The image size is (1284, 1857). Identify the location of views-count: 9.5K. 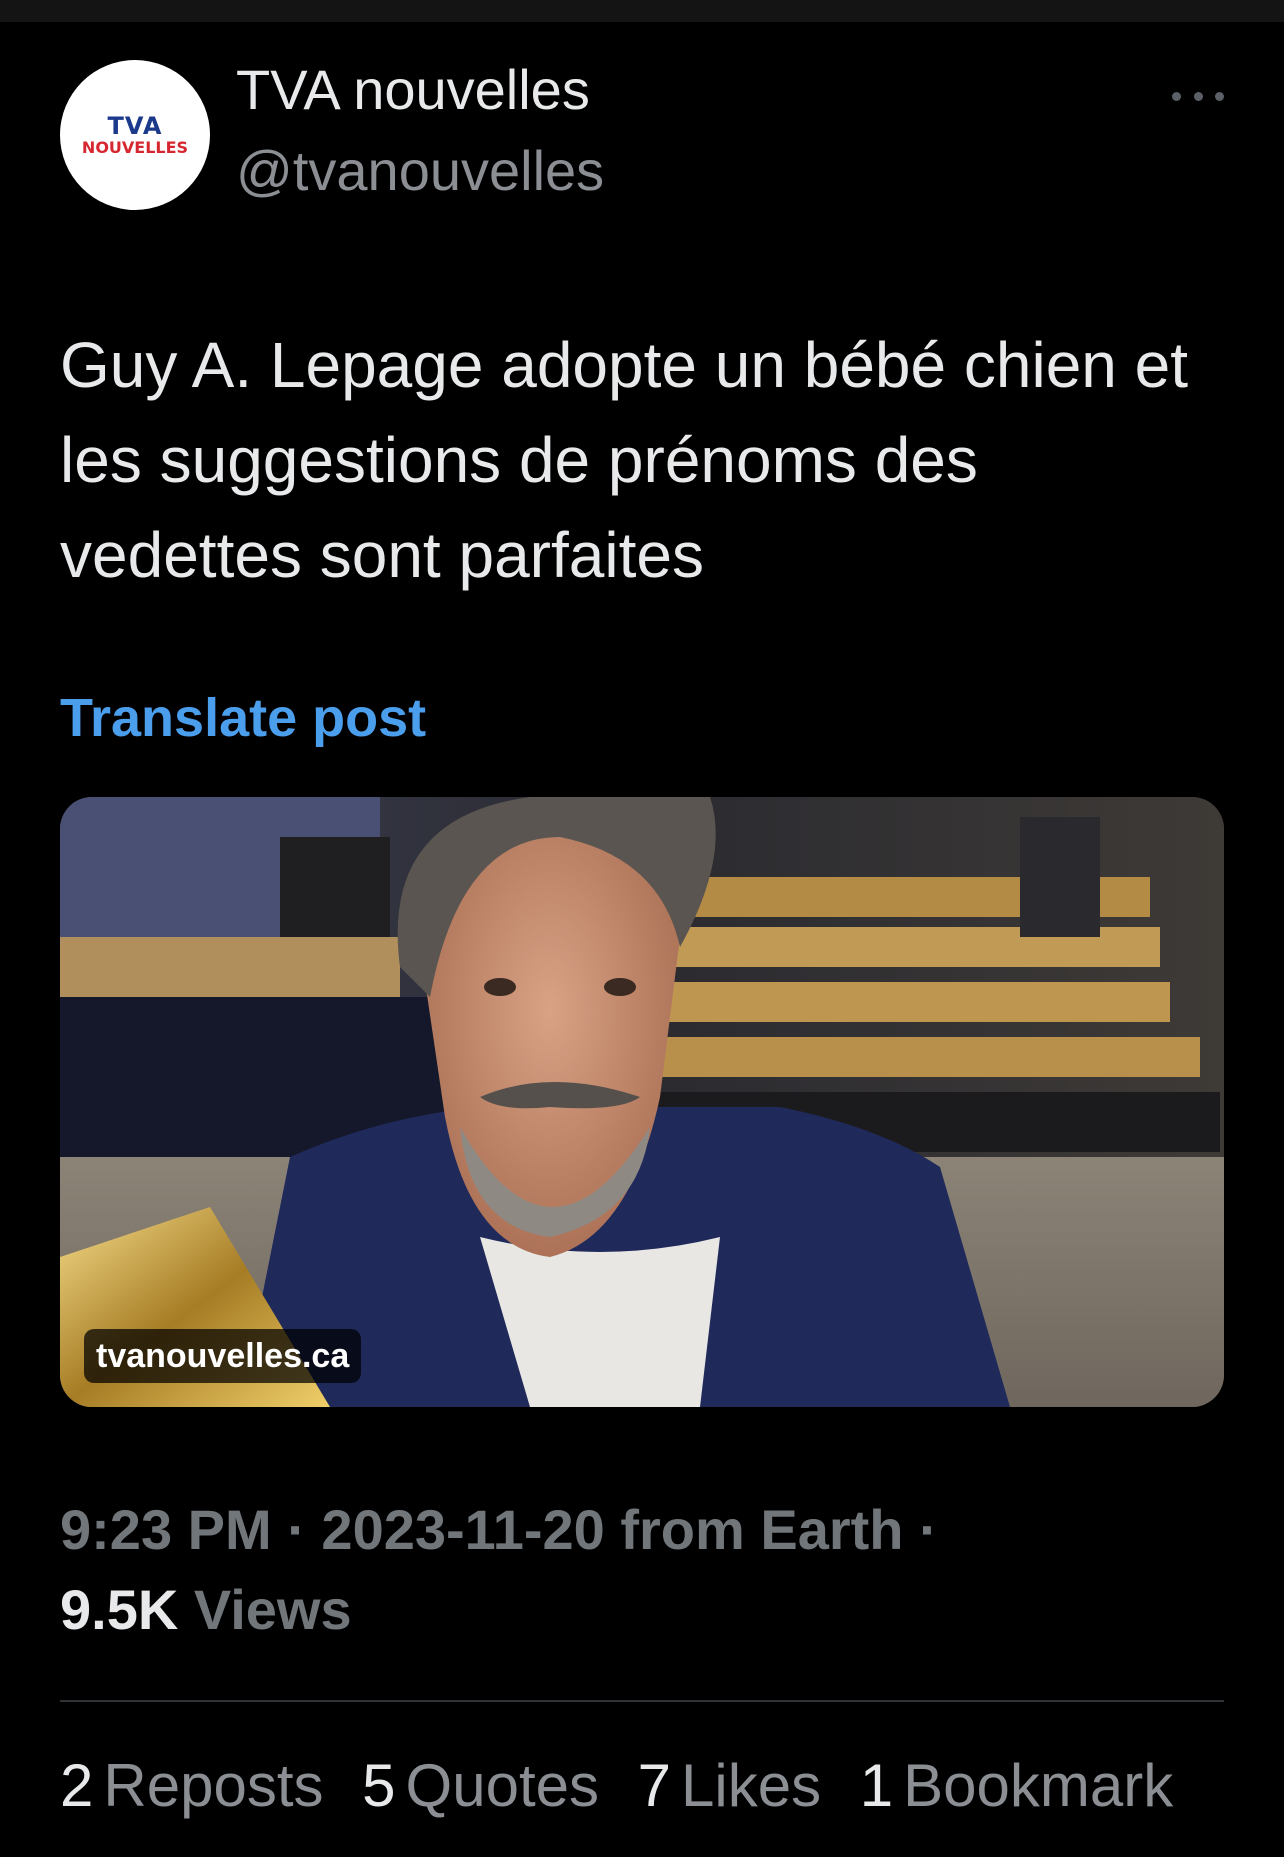
(119, 1609).